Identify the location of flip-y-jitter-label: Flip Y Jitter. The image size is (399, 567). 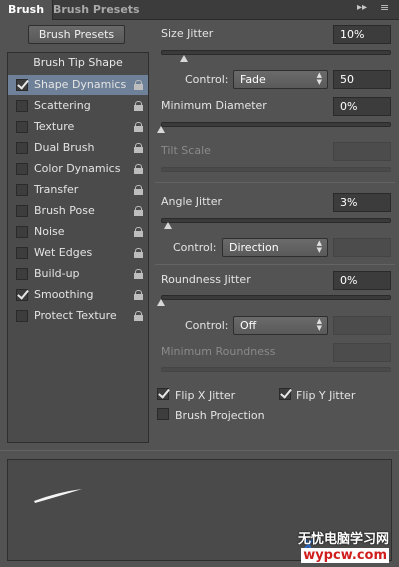
(326, 395).